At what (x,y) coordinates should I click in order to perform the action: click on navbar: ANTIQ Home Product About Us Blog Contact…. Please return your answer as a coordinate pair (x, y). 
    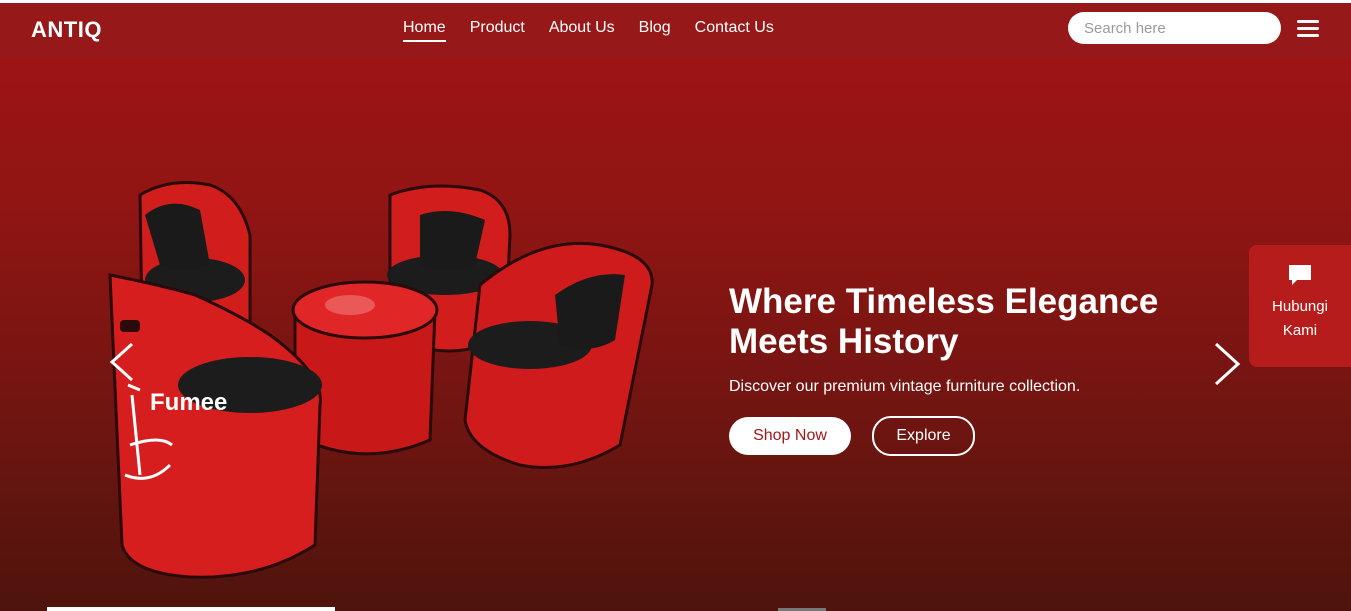
    Looking at the image, I should click on (675, 31).